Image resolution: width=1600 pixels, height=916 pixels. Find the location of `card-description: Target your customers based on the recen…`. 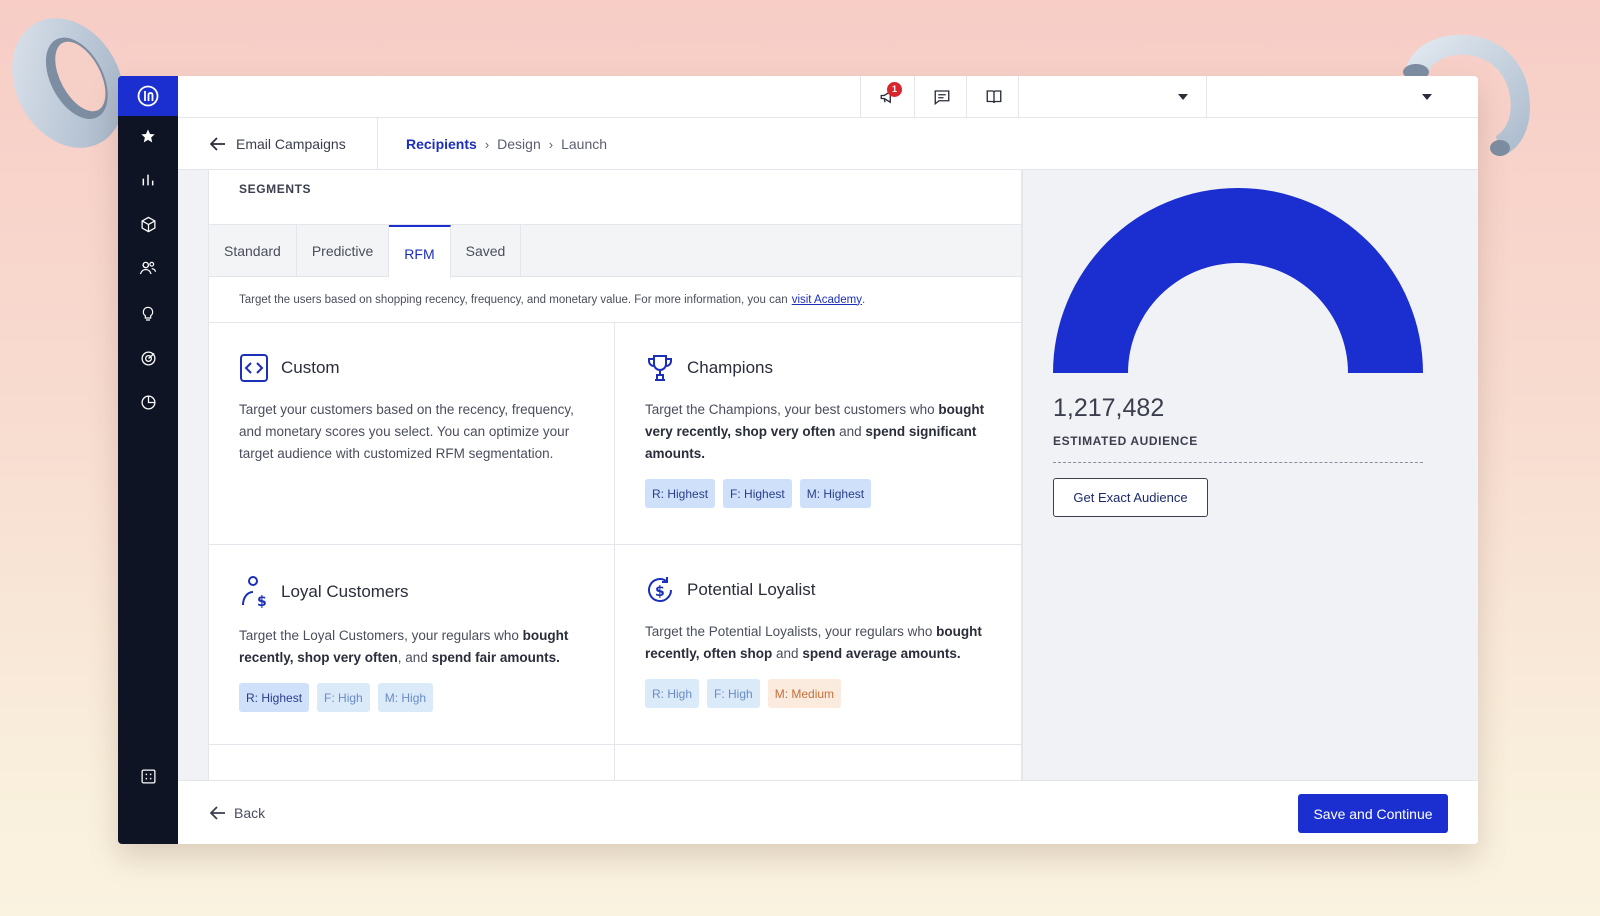

card-description: Target your customers based on the recen… is located at coordinates (411, 432).